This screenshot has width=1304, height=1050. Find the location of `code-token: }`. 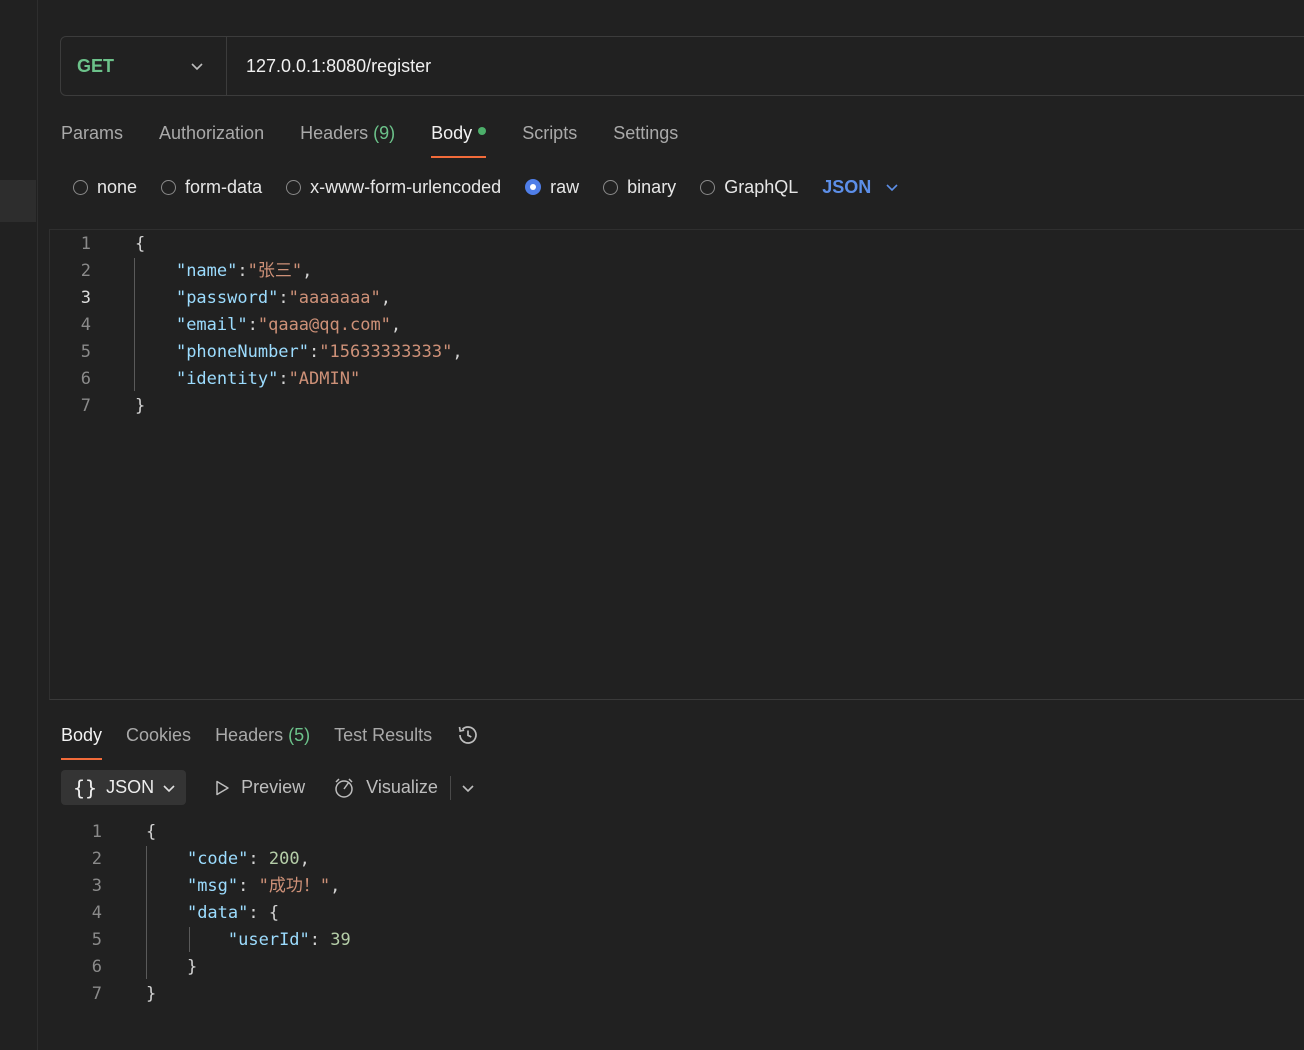

code-token: } is located at coordinates (140, 406).